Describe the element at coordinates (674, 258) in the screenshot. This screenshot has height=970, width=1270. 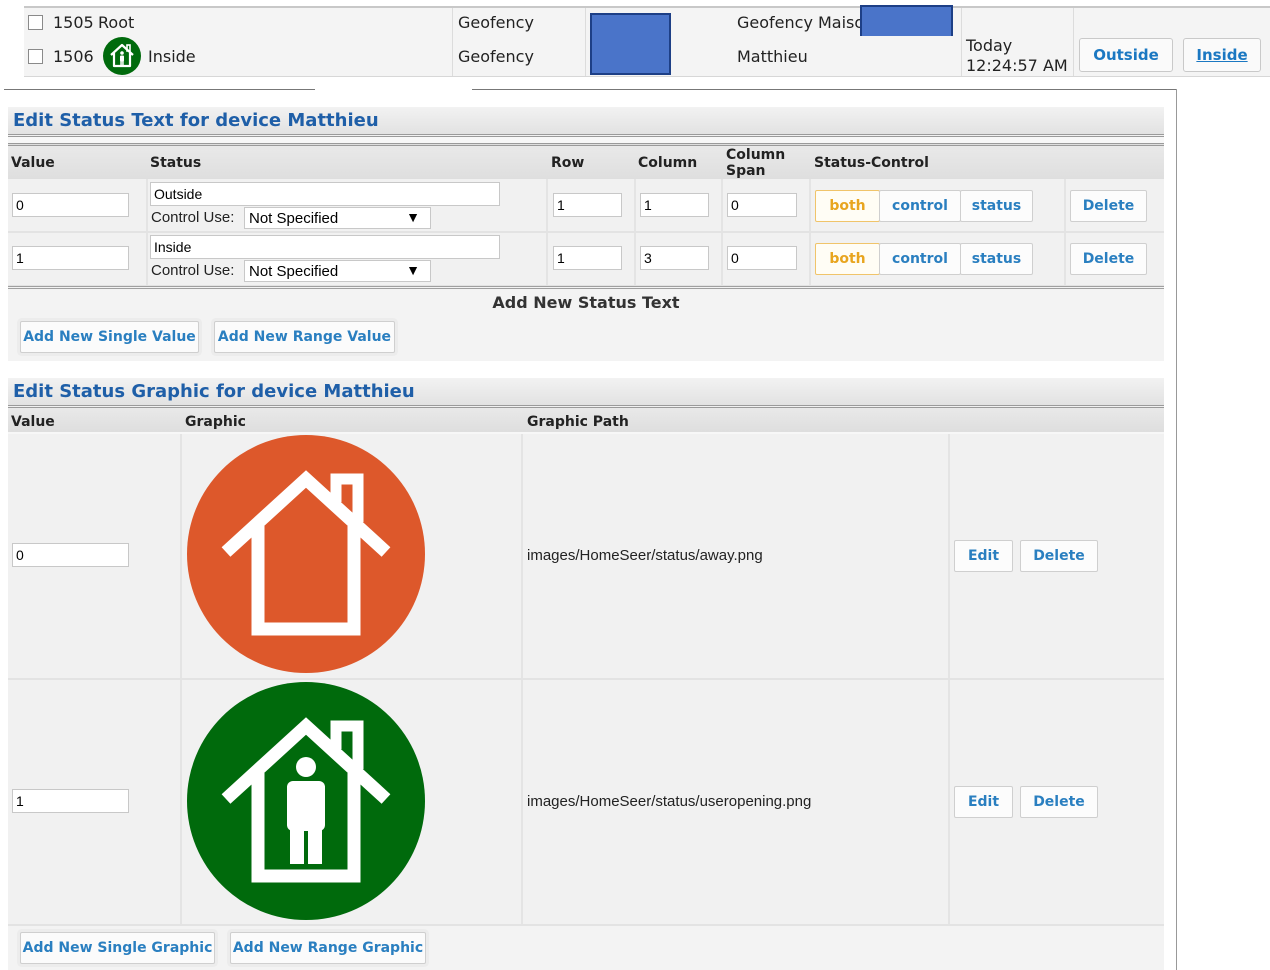
I see `column-input: 3` at that location.